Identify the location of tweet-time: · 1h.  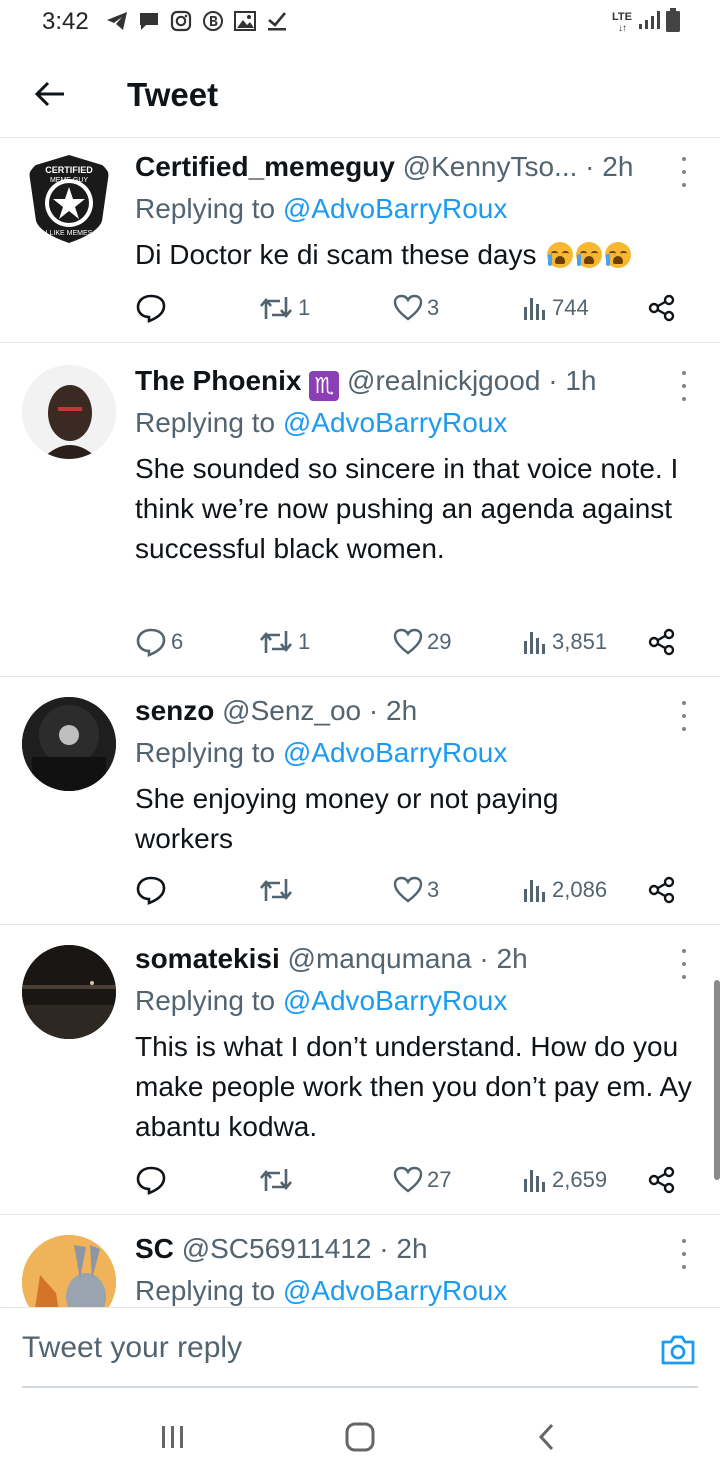
(572, 380).